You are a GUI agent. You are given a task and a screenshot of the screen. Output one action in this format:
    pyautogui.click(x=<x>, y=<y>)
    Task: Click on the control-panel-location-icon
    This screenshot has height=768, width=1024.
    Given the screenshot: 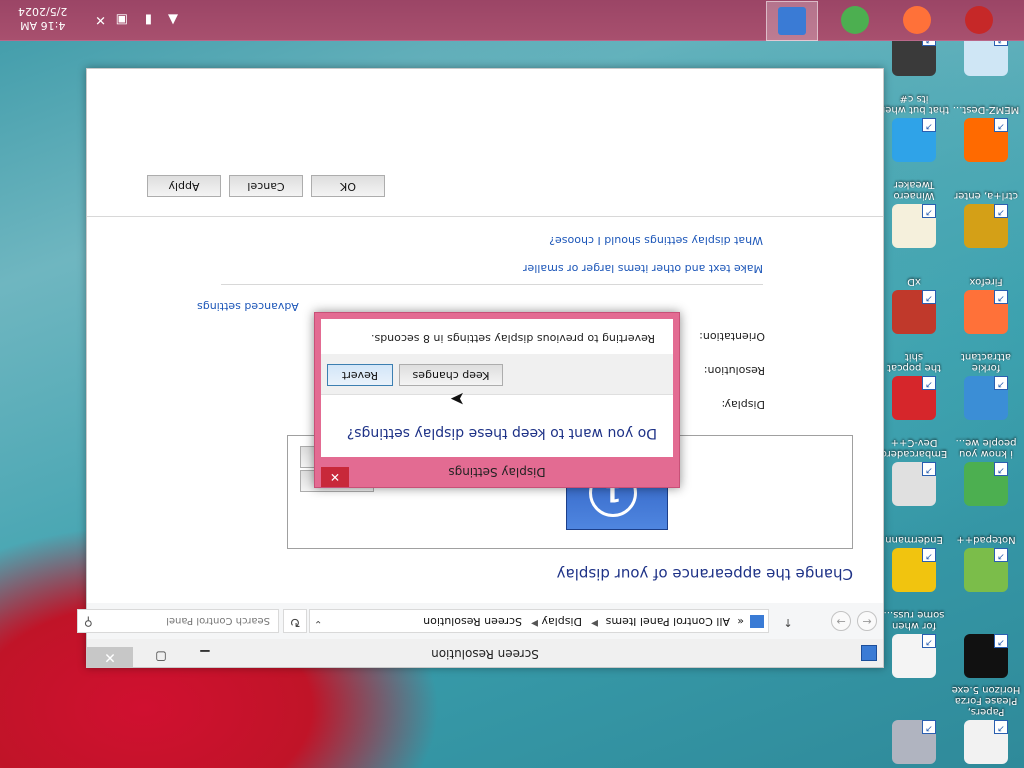 What is the action you would take?
    pyautogui.click(x=757, y=621)
    